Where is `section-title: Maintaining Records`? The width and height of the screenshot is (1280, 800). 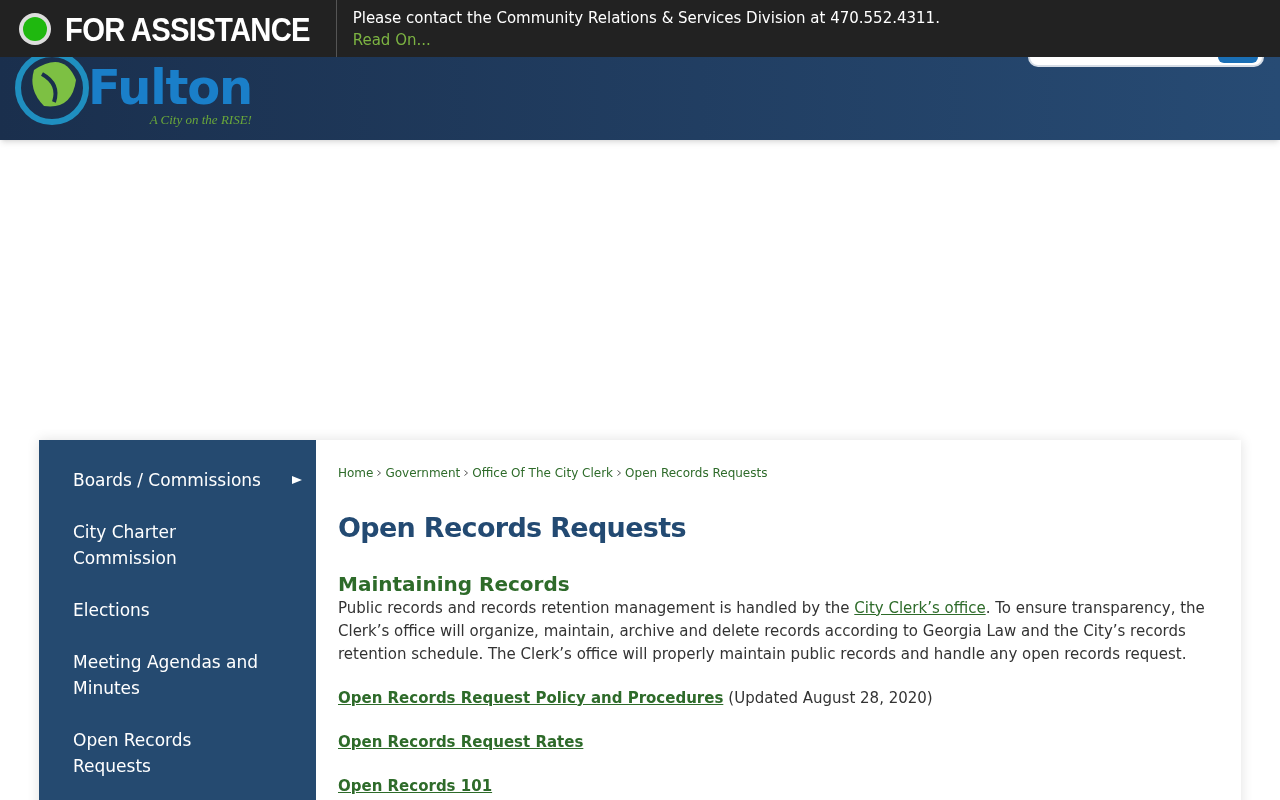 section-title: Maintaining Records is located at coordinates (454, 583).